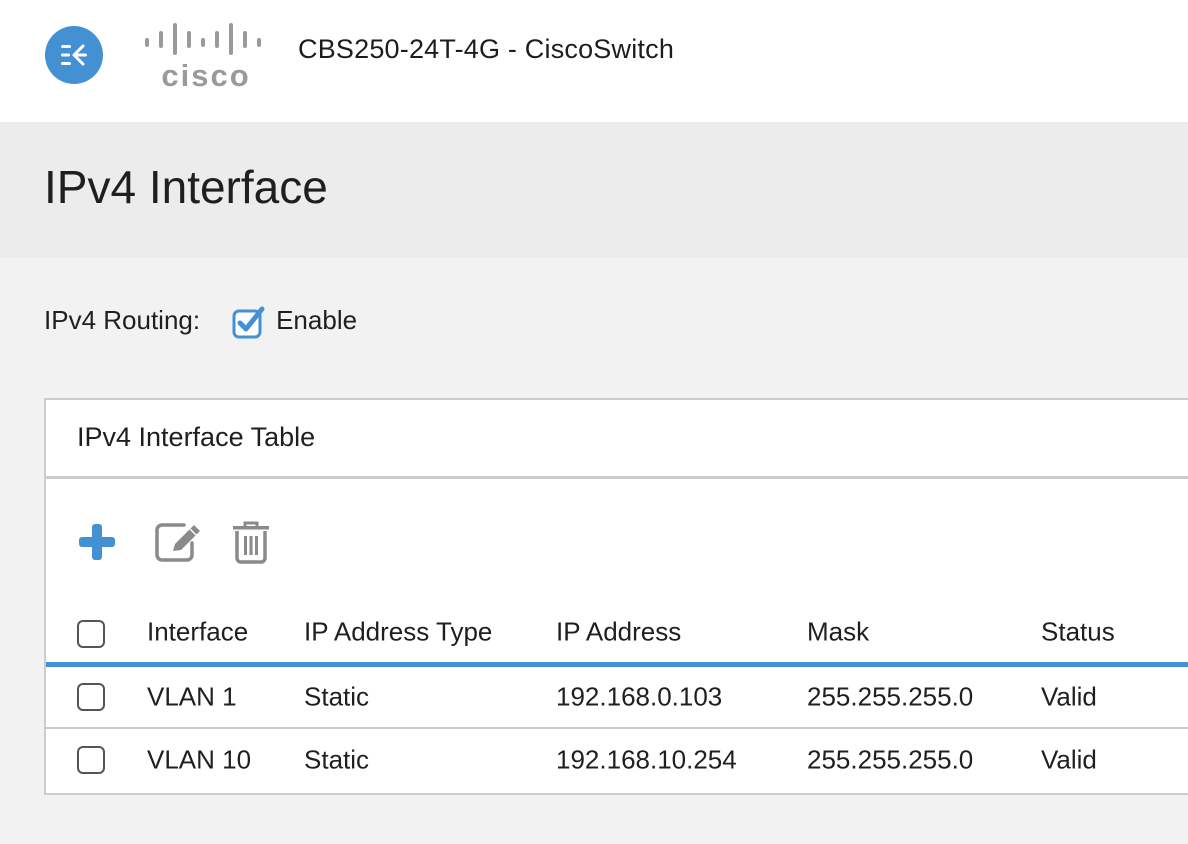 This screenshot has height=844, width=1188. I want to click on checkbox-checked-icon, so click(248, 322).